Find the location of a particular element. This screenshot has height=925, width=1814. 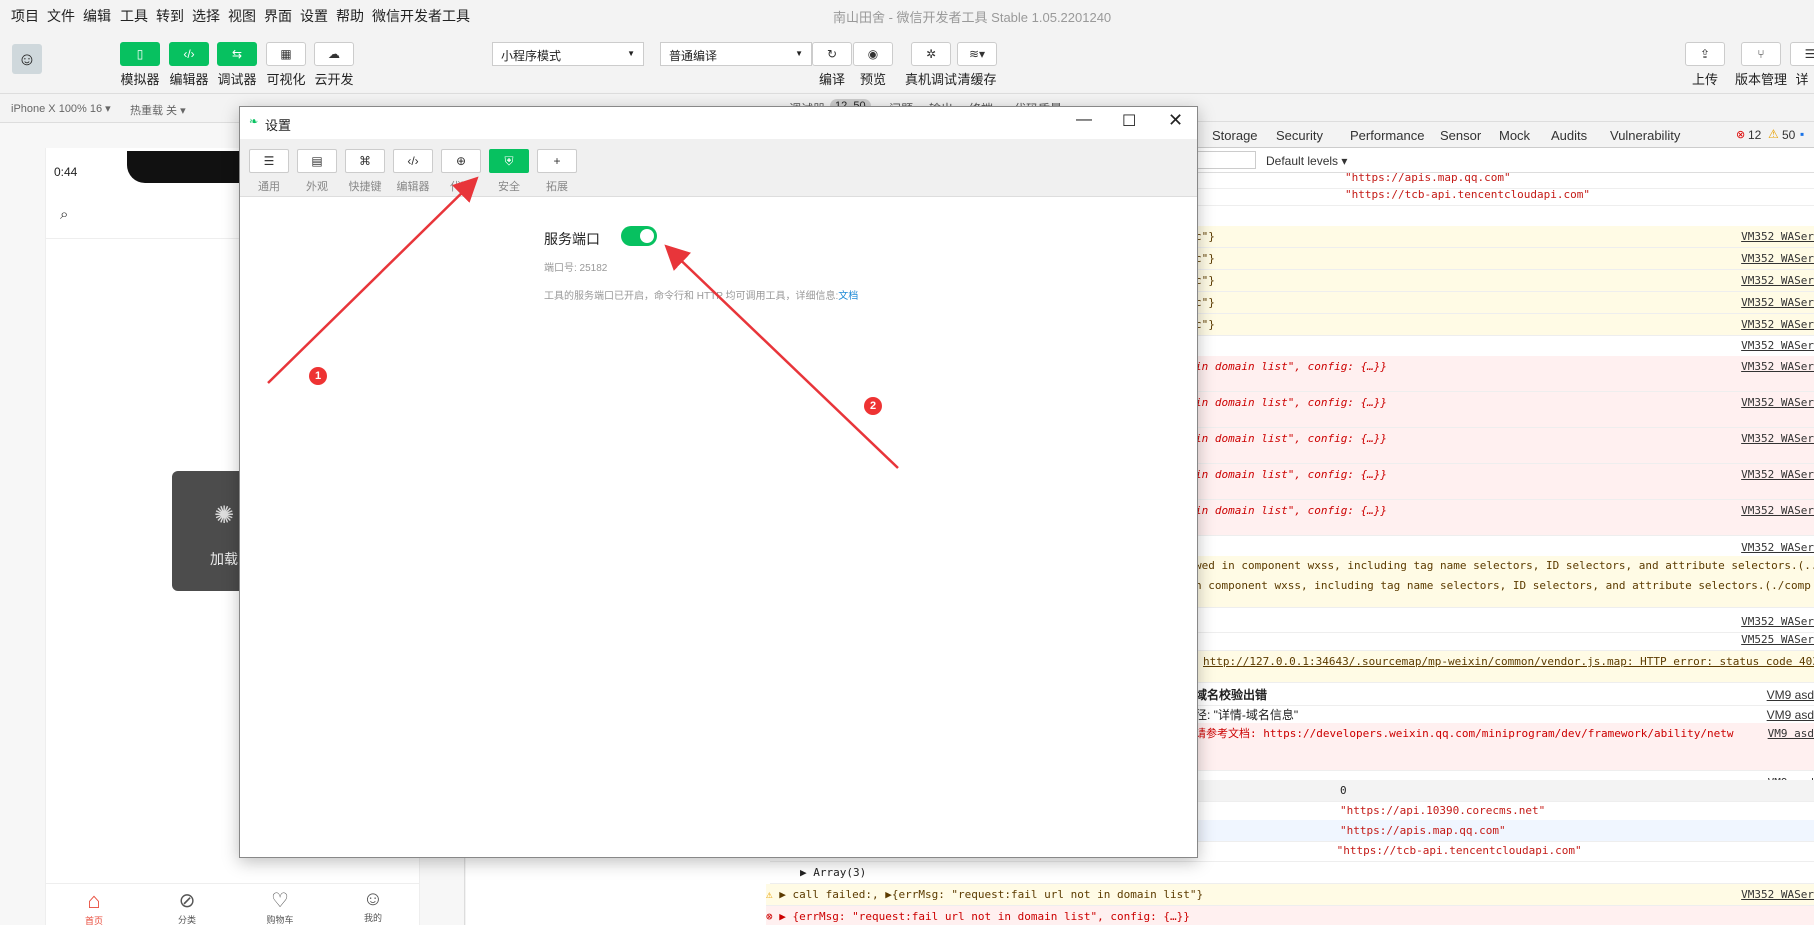

annotation-arrows is located at coordinates (583, 322).